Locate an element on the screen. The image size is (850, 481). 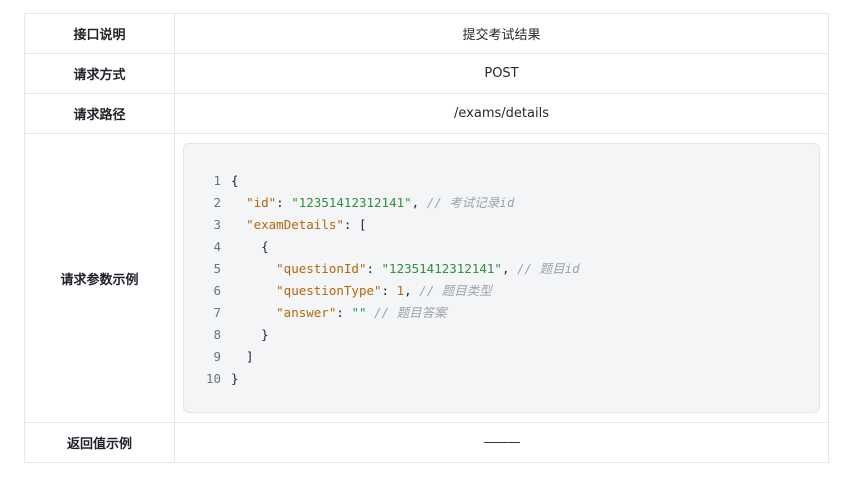
table-row: 返回值示例 ——— is located at coordinates (426, 442).